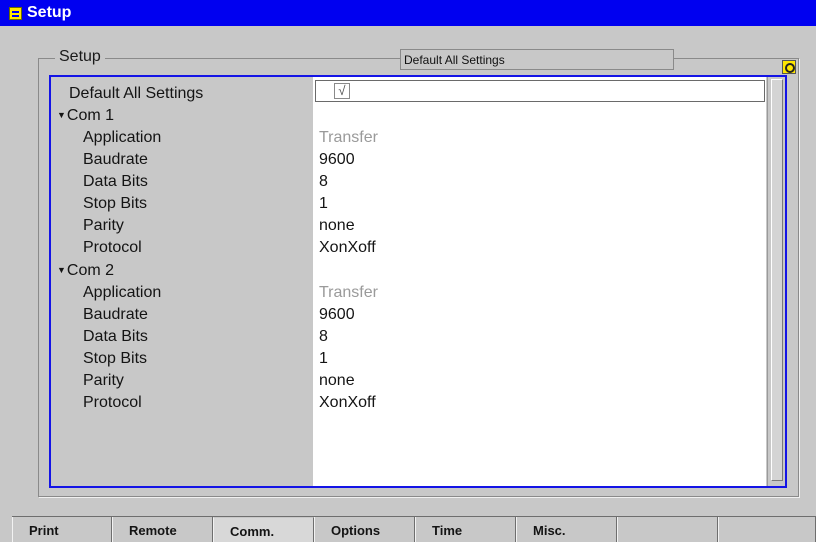  I want to click on window-menu-icon, so click(15, 13).